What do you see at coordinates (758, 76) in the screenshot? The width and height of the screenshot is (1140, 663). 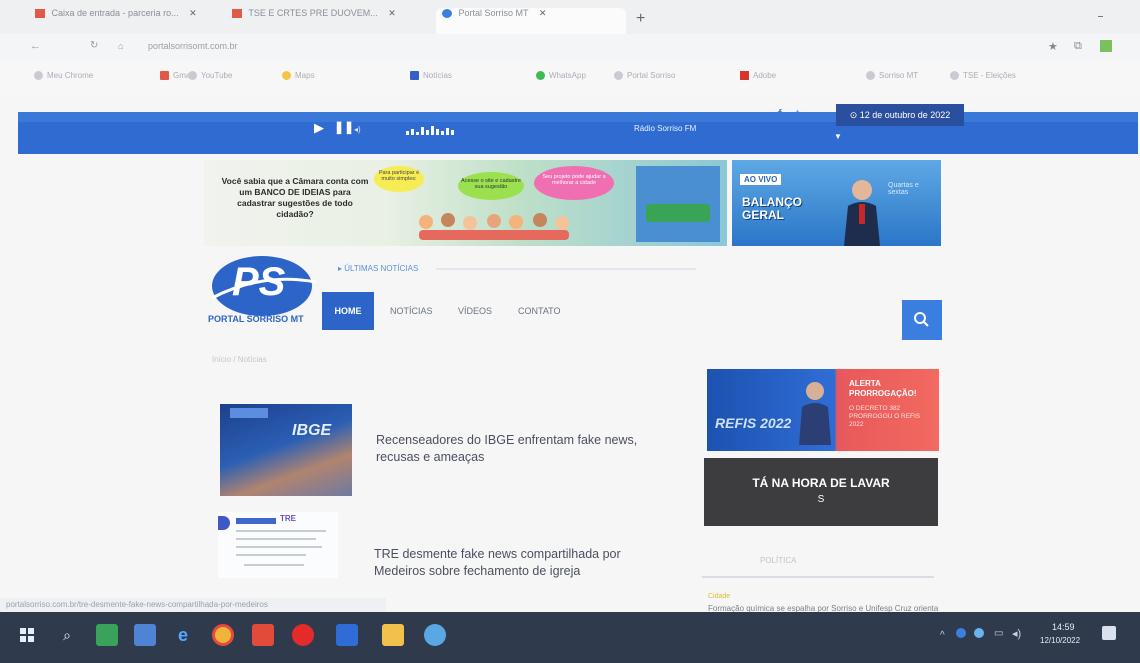 I see `bookmark-item: Adobe` at bounding box center [758, 76].